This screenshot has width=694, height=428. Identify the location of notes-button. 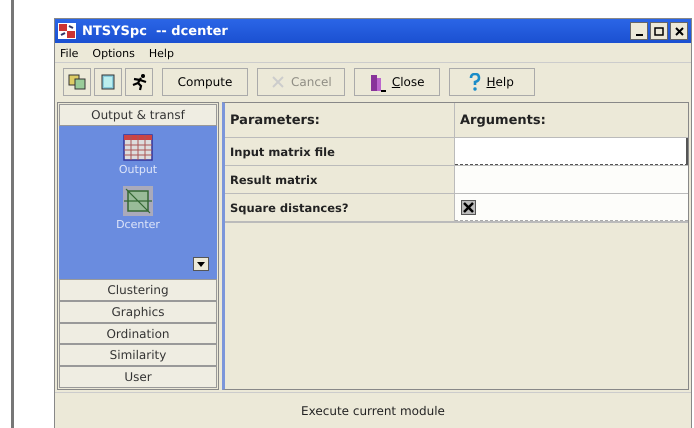
(108, 82).